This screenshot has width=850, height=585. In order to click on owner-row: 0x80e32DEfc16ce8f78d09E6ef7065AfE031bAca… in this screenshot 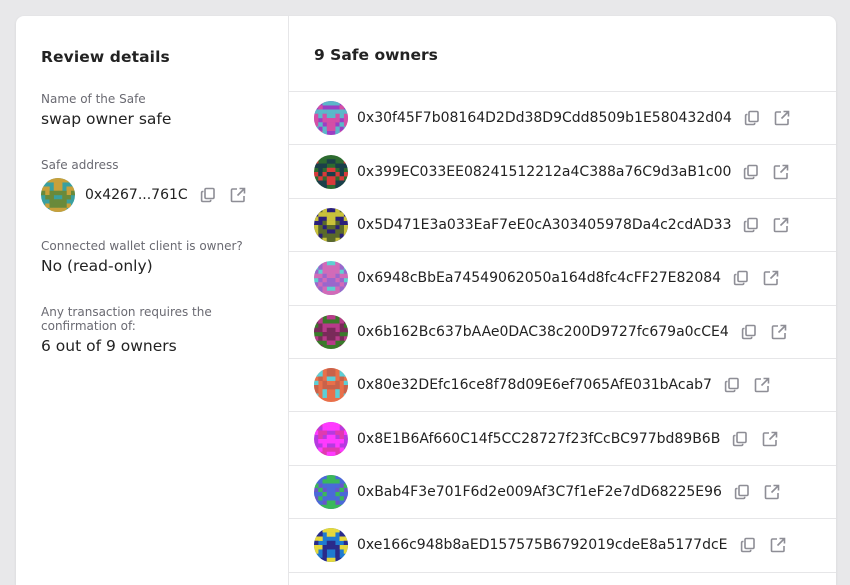, I will do `click(562, 386)`.